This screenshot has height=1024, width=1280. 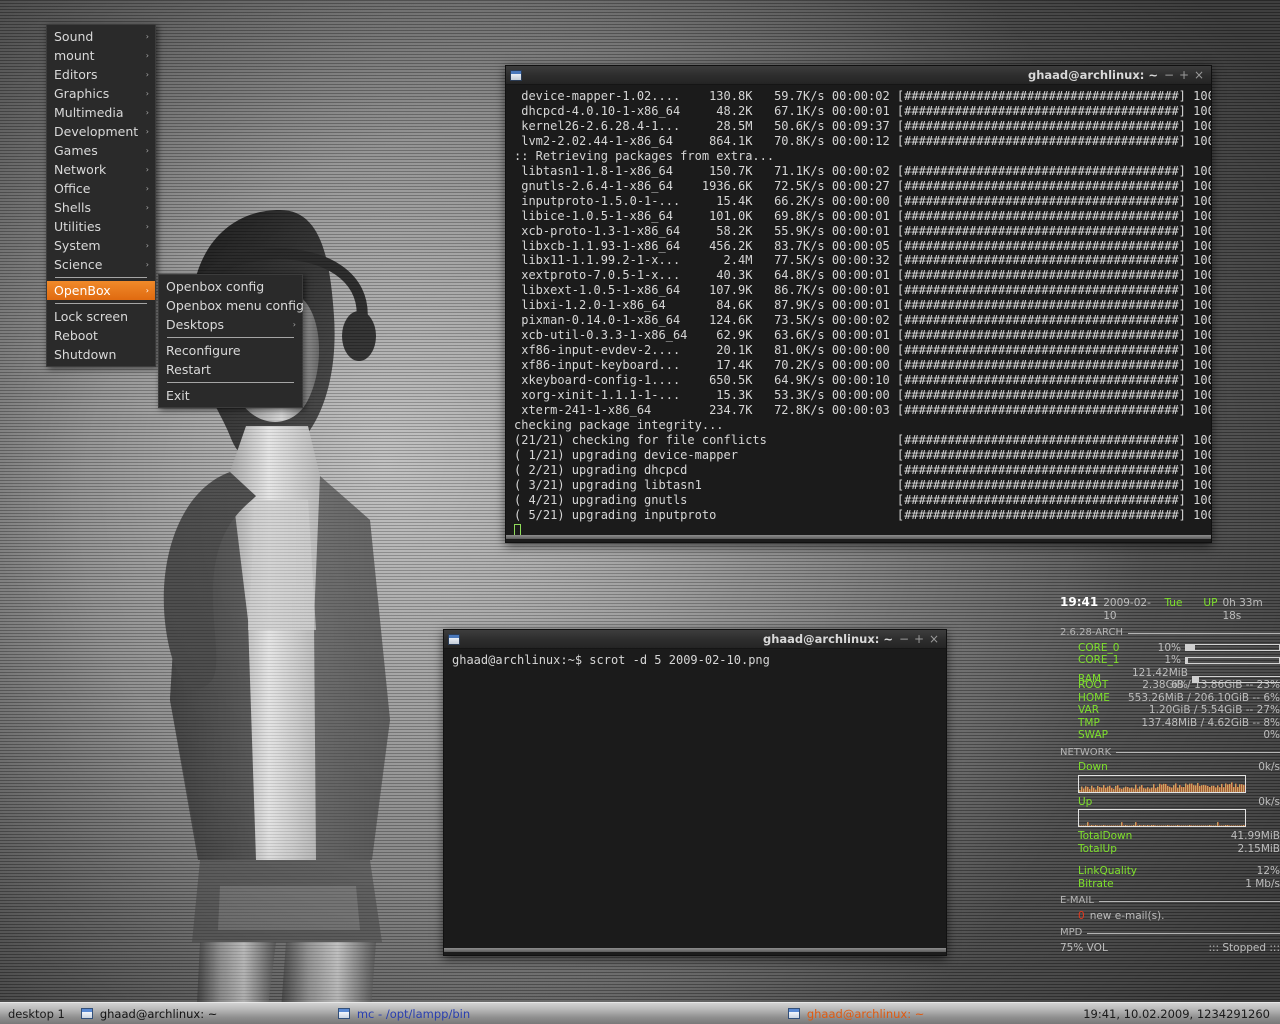 What do you see at coordinates (101, 93) in the screenshot?
I see `menu-item-graphics: Graphics ›` at bounding box center [101, 93].